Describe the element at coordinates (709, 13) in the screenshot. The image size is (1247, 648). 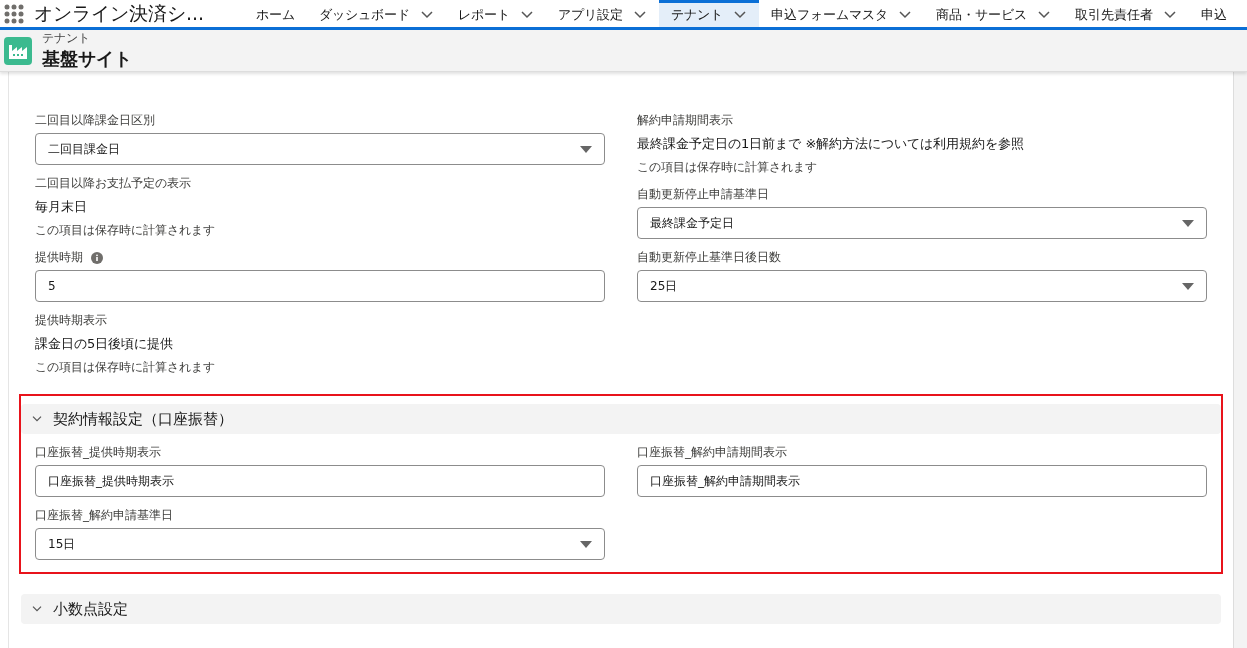
I see `nav-tab: テナント` at that location.